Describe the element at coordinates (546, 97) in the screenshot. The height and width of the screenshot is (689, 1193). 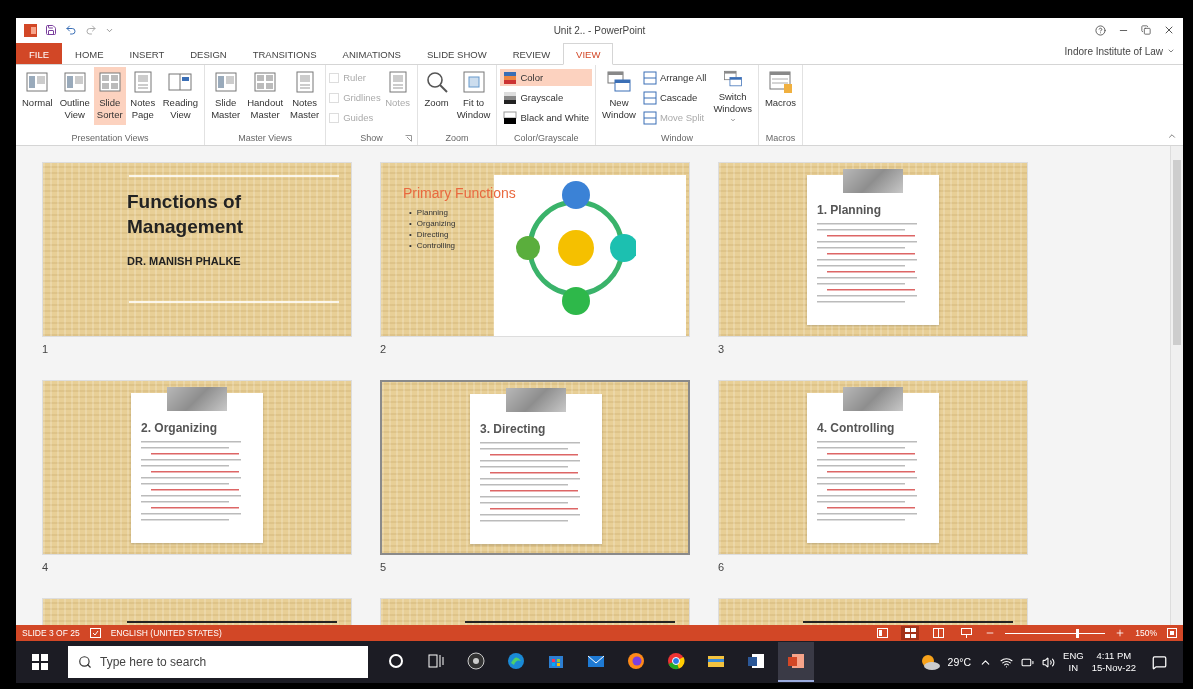
I see `ribbon-button: Grayscale` at that location.